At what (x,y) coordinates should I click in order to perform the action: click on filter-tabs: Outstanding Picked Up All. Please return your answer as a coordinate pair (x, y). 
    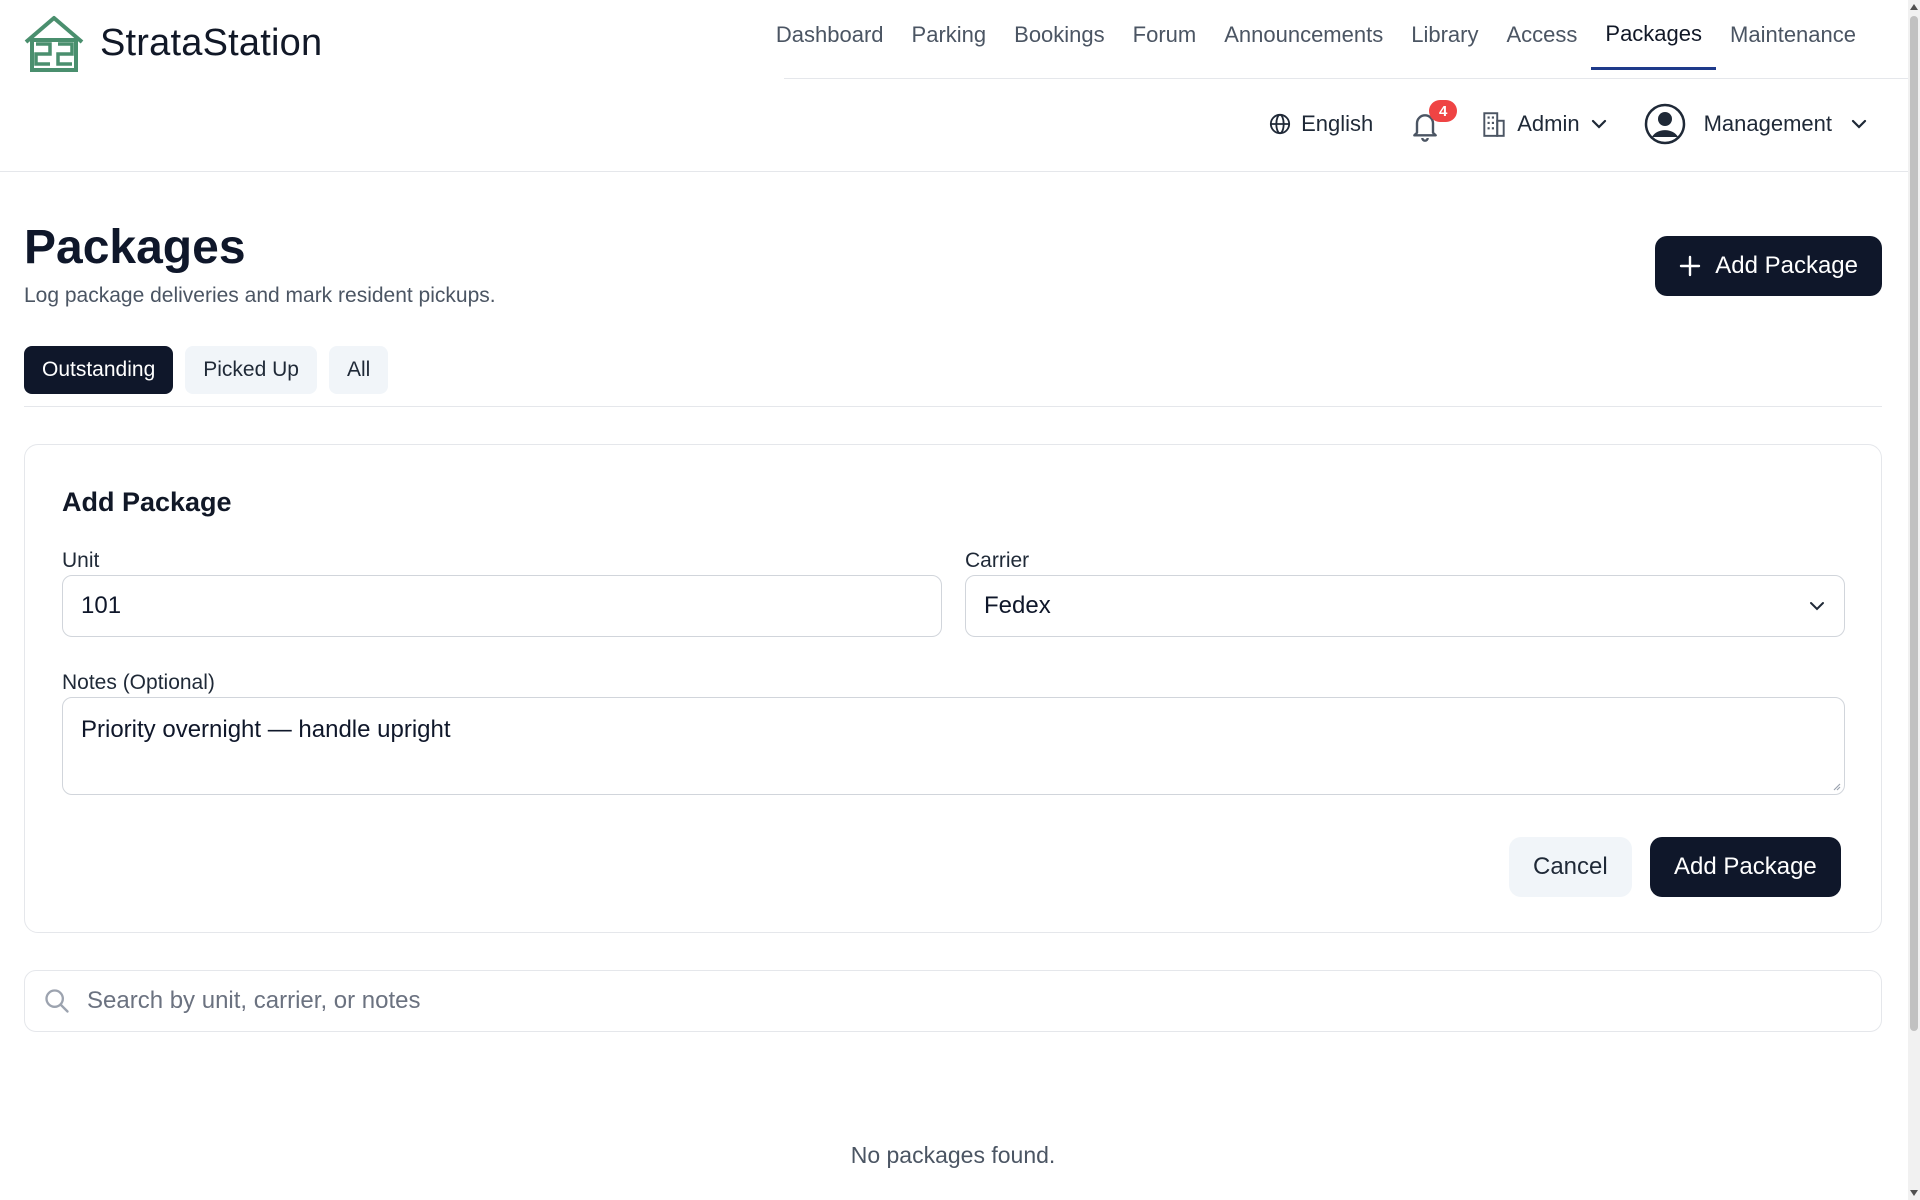
    Looking at the image, I should click on (206, 370).